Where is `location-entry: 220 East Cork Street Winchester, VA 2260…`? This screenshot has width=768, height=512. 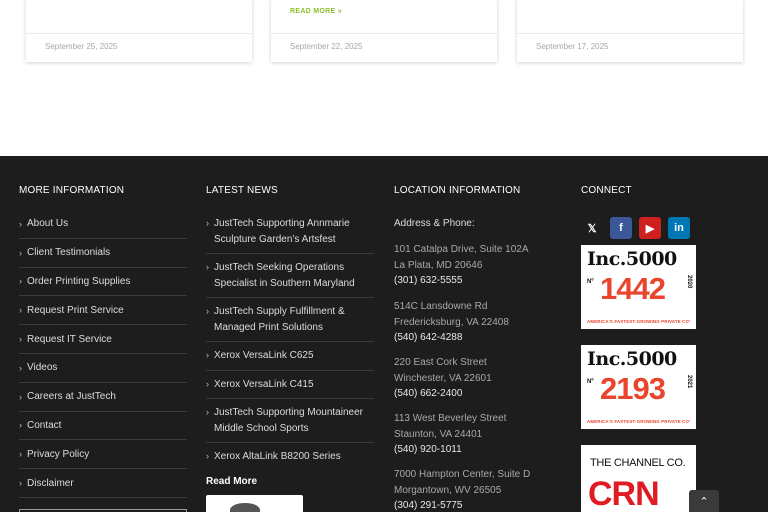 location-entry: 220 East Cork Street Winchester, VA 2260… is located at coordinates (443, 378).